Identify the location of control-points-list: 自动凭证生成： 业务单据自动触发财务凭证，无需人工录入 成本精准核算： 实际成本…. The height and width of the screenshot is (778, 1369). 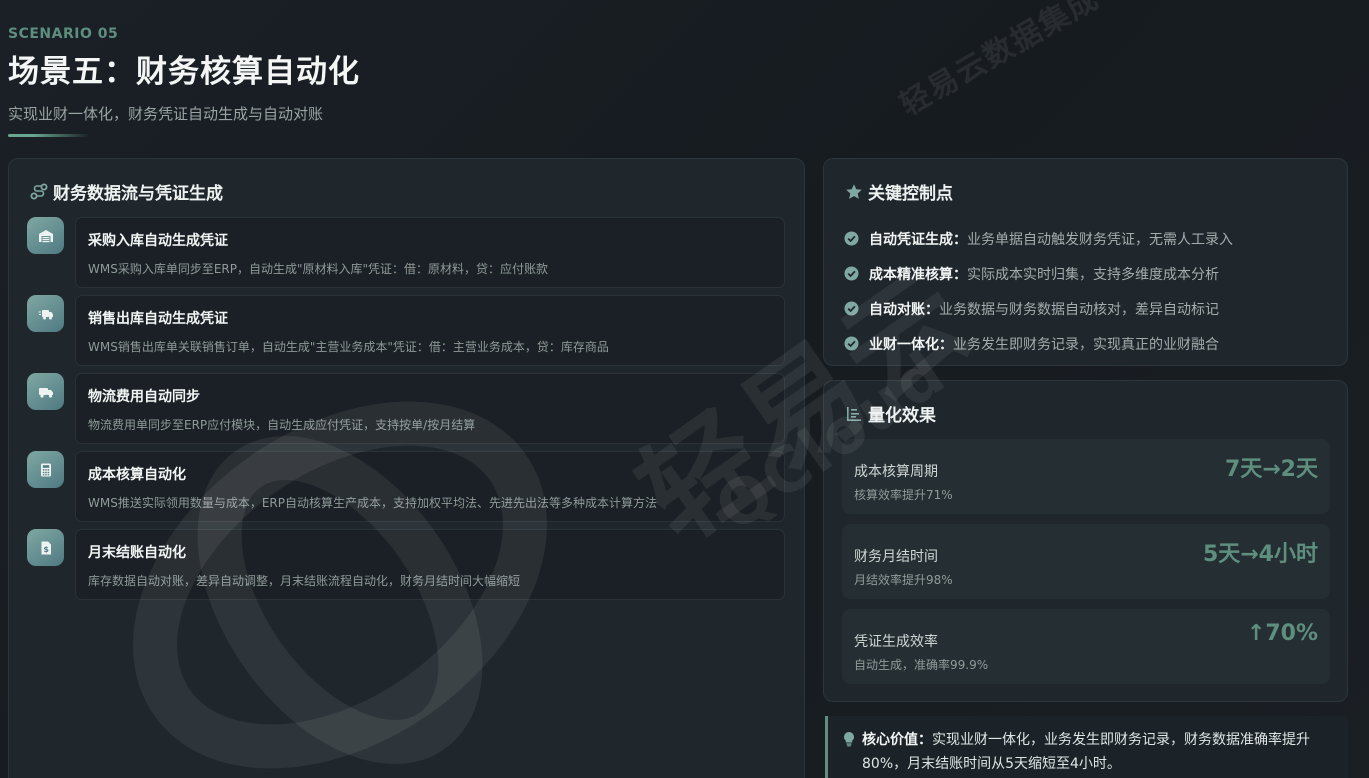
(1089, 291).